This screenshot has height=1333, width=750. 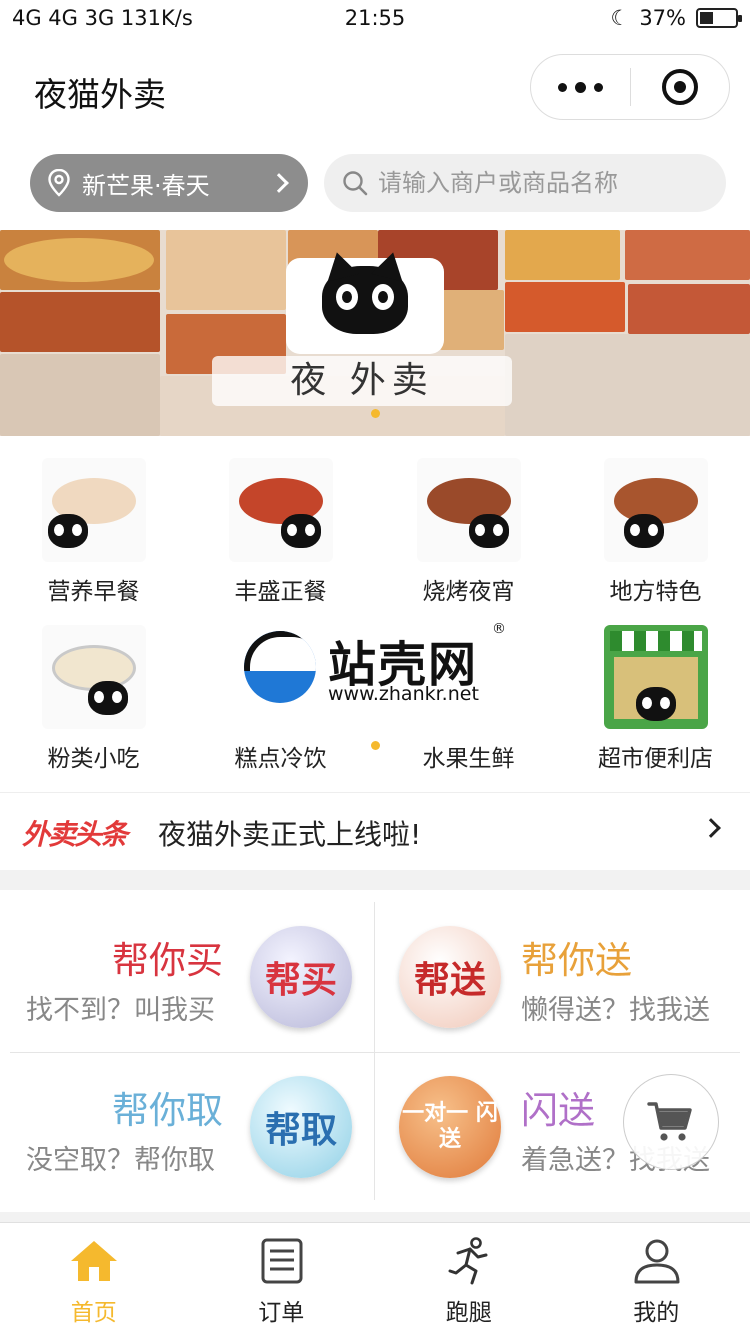 I want to click on watermark-logo-icon, so click(x=280, y=667).